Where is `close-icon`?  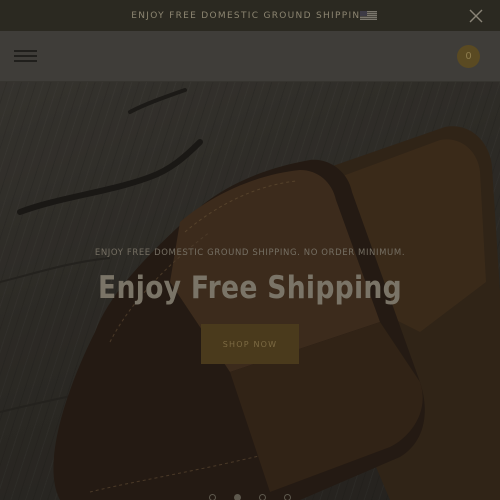 close-icon is located at coordinates (476, 16).